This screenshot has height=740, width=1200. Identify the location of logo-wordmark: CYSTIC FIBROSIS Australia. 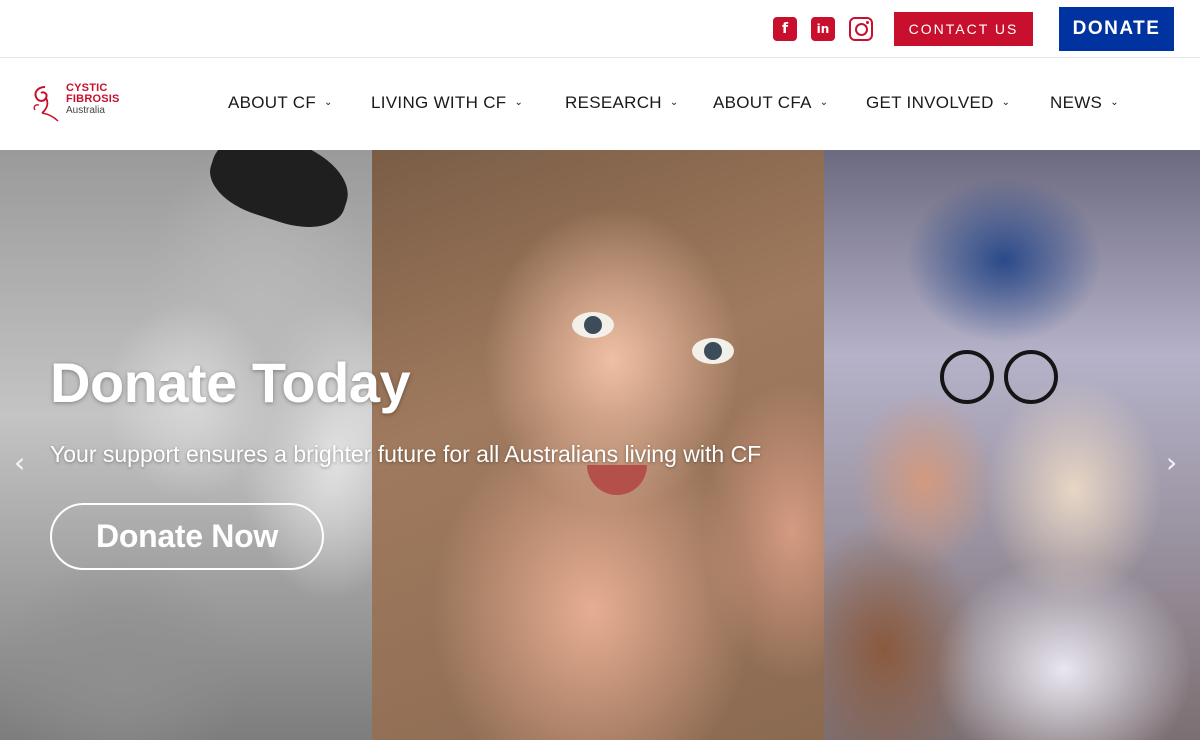
(93, 100).